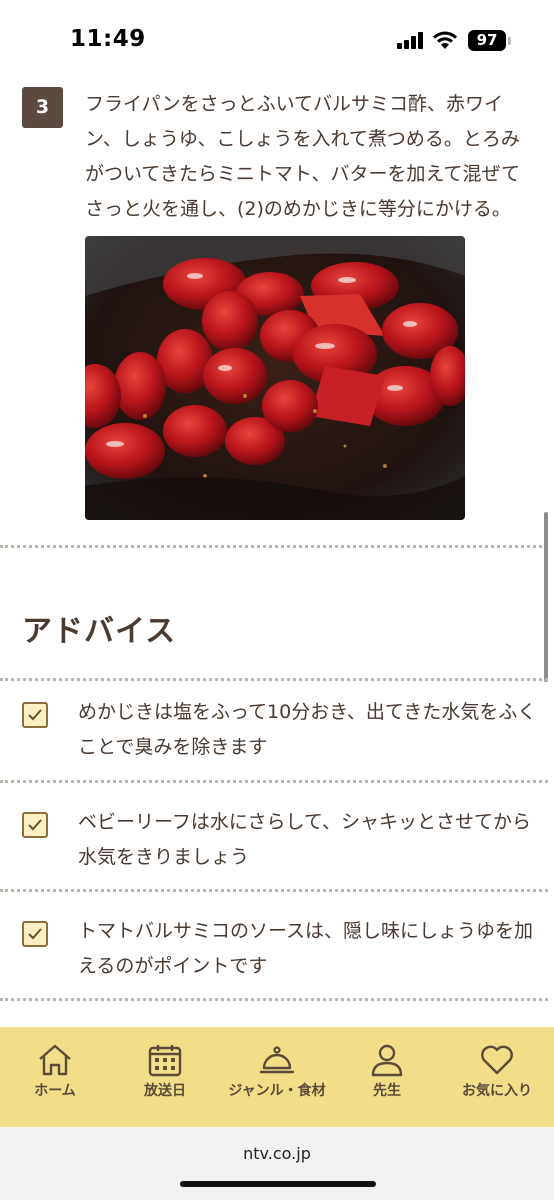  I want to click on nav-home: ホーム, so click(55, 1077).